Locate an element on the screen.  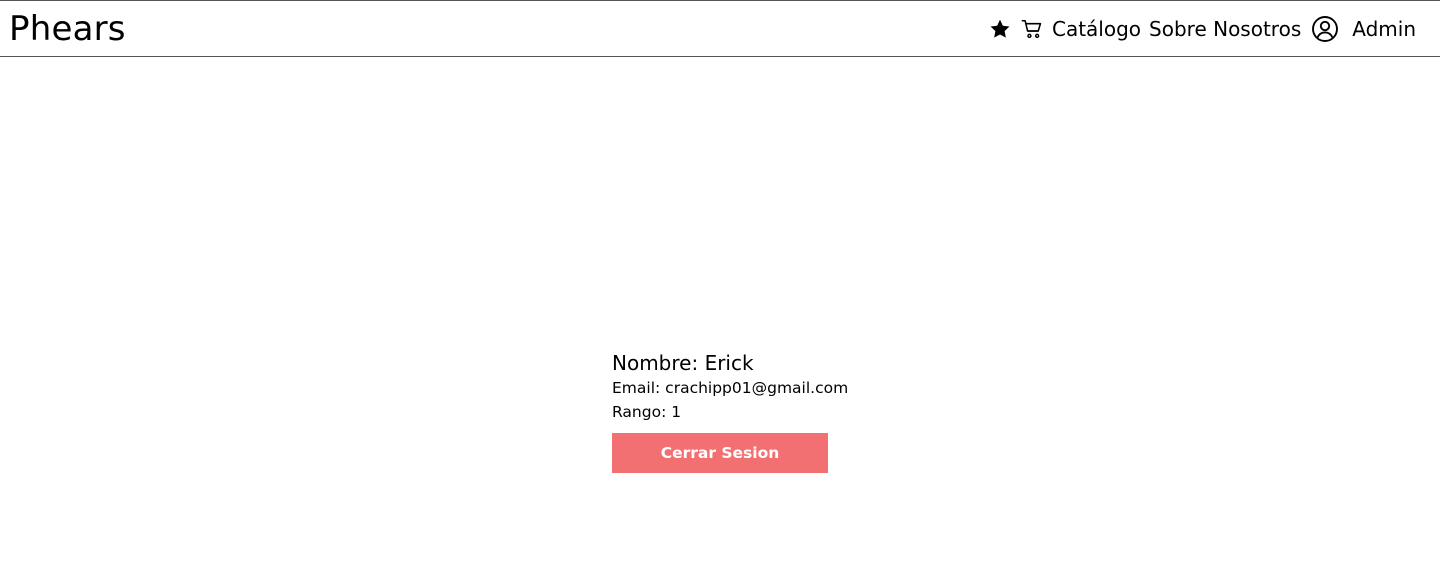
nav-link-catalog: Catálogo is located at coordinates (1096, 29).